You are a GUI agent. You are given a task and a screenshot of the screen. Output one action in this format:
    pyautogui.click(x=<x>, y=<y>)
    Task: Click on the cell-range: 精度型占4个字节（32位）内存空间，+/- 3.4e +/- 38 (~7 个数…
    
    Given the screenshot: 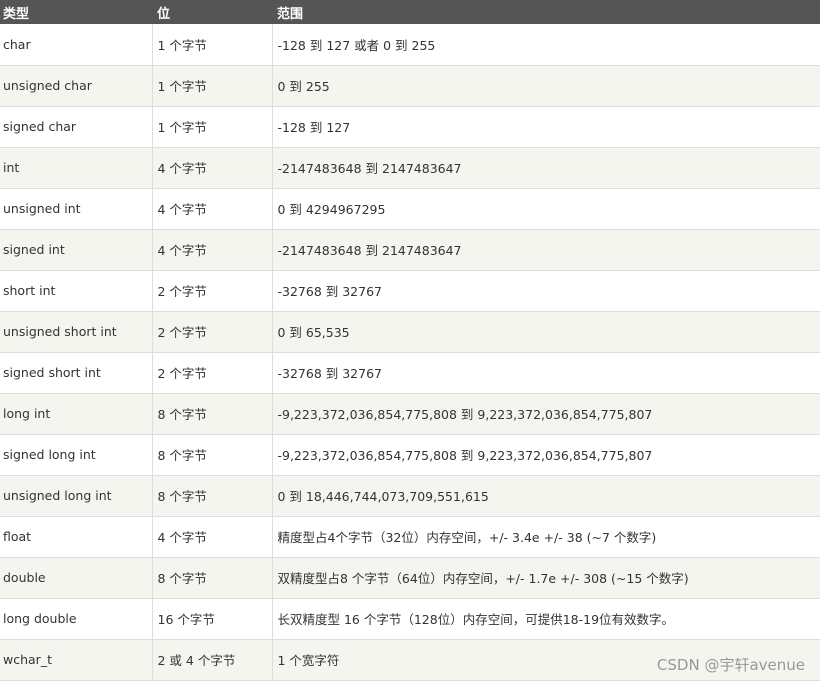 What is the action you would take?
    pyautogui.click(x=546, y=537)
    